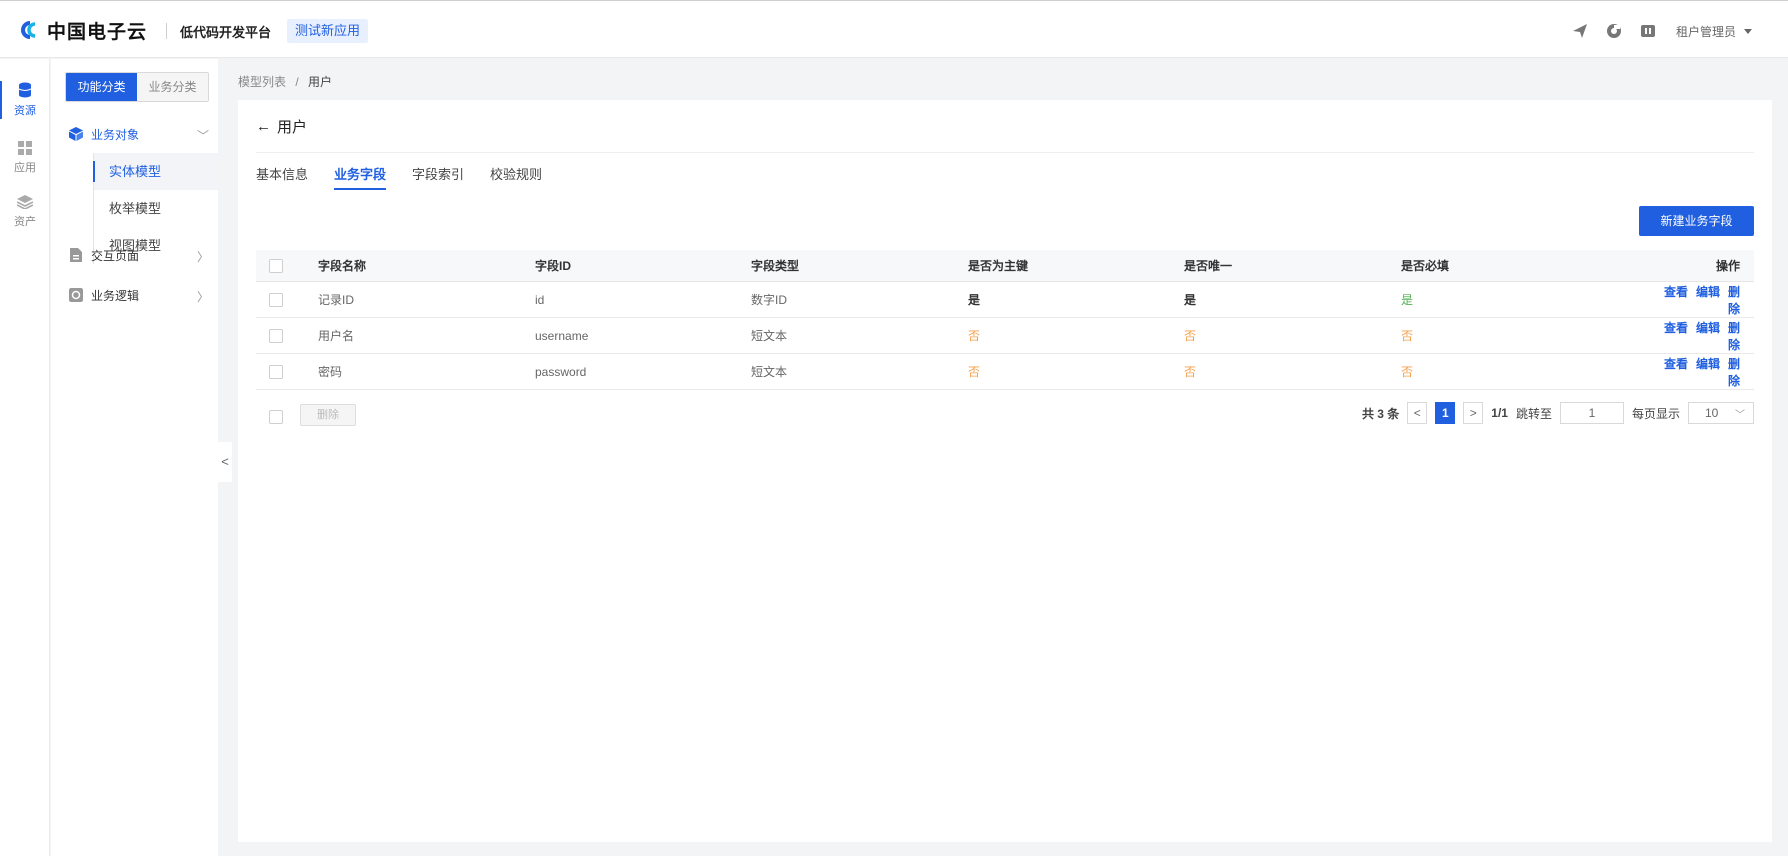 The image size is (1788, 856). I want to click on seg-function-category: 功能分类, so click(101, 87).